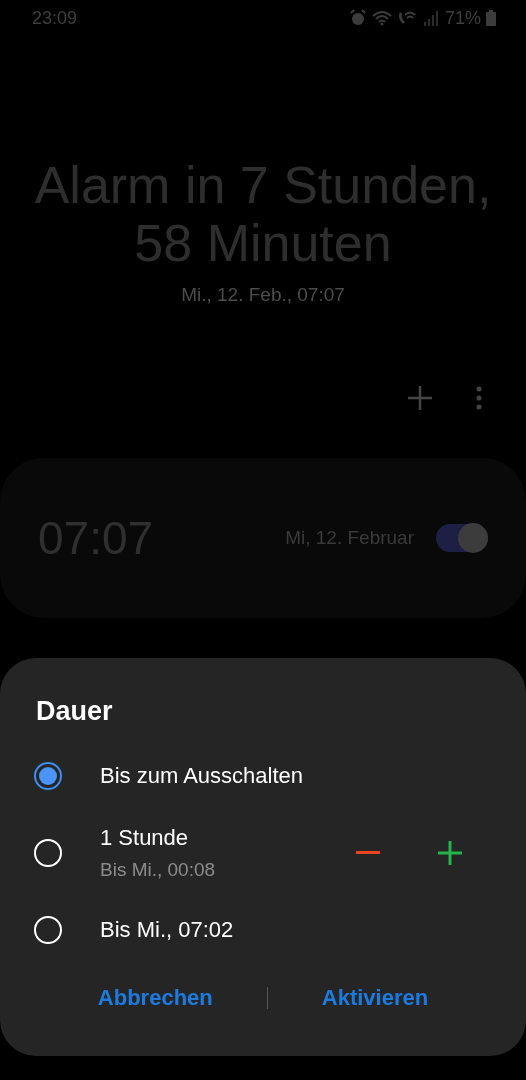 This screenshot has height=1080, width=526. Describe the element at coordinates (55, 18) in the screenshot. I see `status-time: 23:09` at that location.